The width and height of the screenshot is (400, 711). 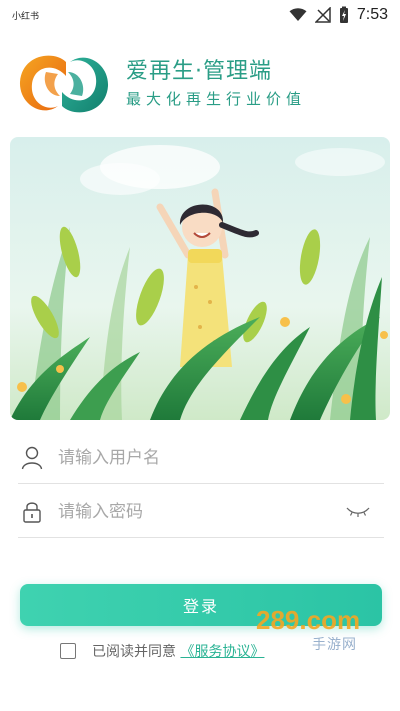 What do you see at coordinates (199, 71) in the screenshot?
I see `app-title: 爱再生·管理端` at bounding box center [199, 71].